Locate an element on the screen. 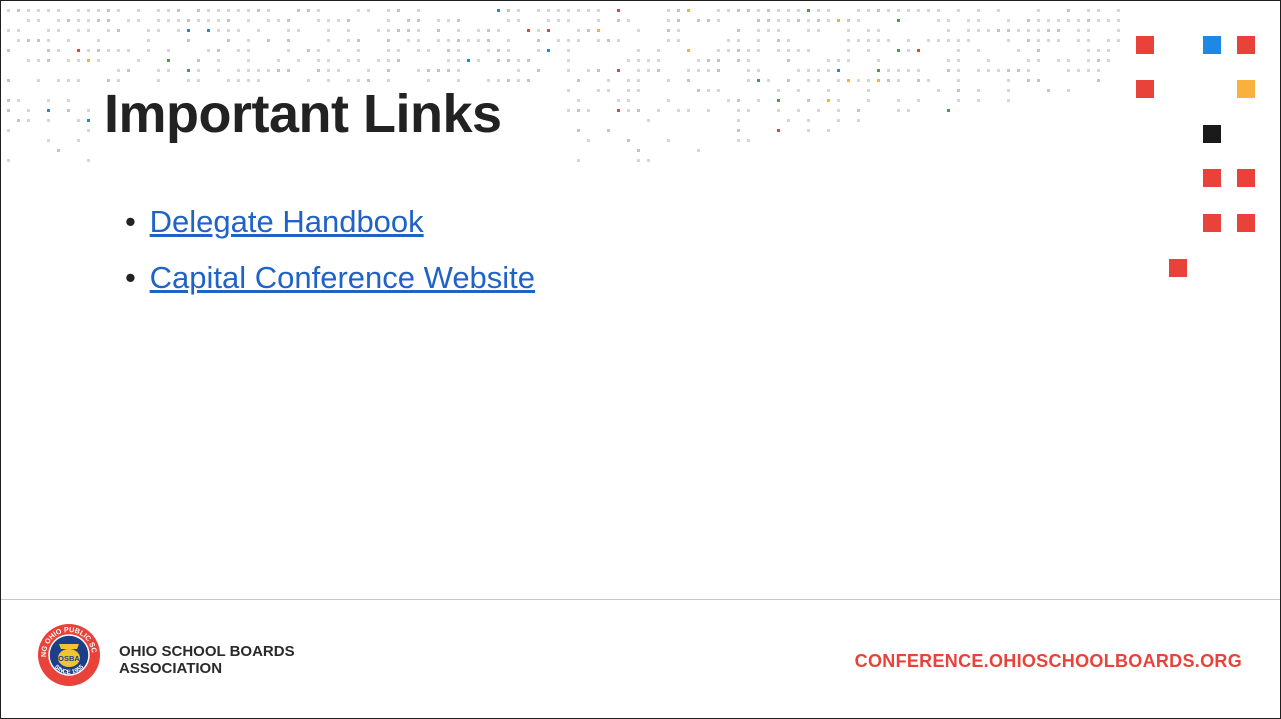 The height and width of the screenshot is (719, 1281). org-name: OHIO SCHOOL BOARDS ASSOCIATION is located at coordinates (207, 660).